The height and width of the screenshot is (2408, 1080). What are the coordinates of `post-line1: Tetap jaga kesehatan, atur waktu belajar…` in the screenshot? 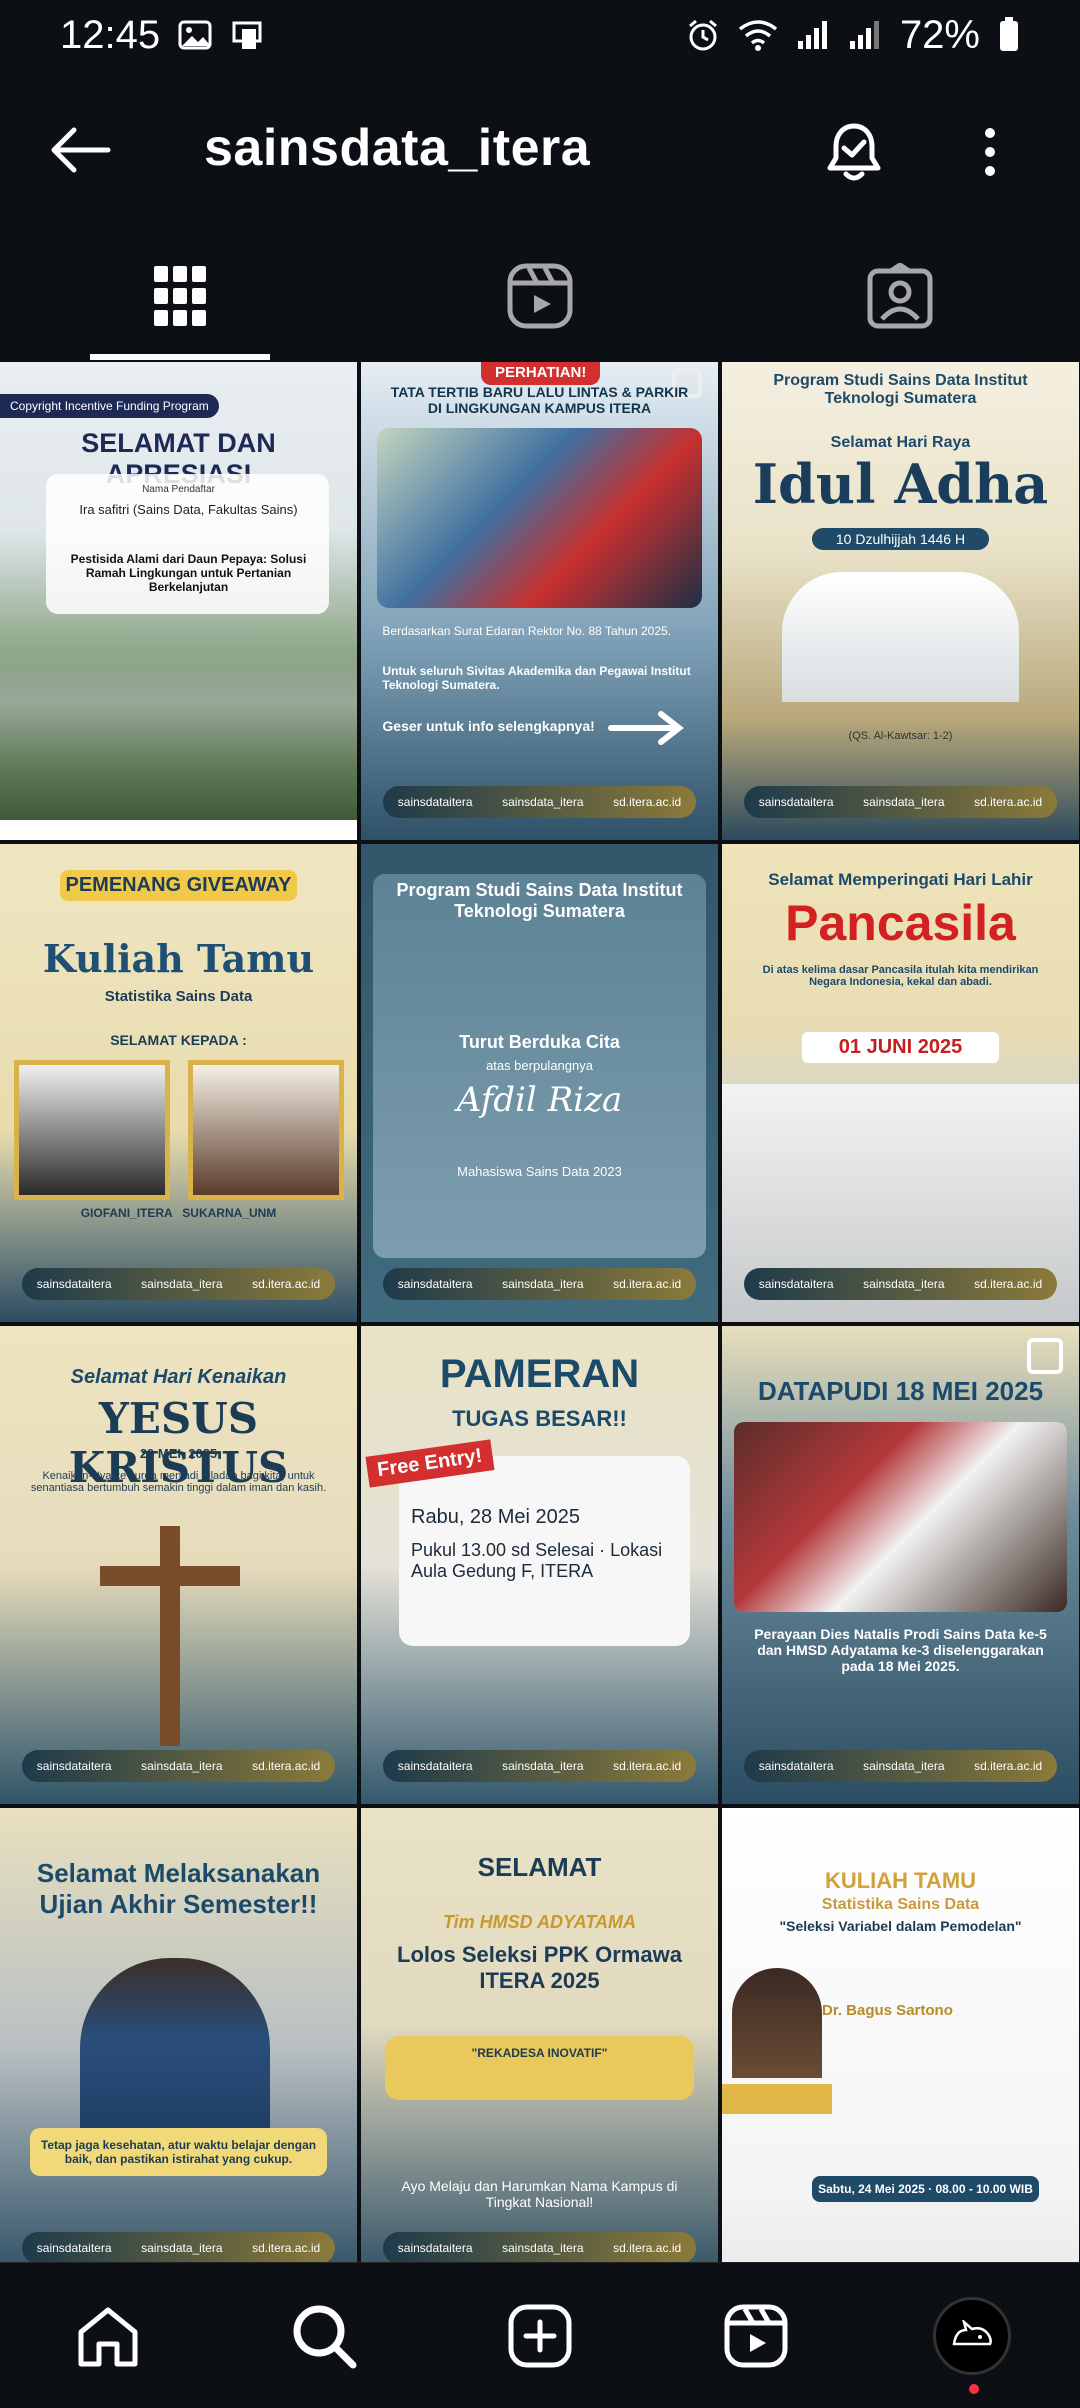 It's located at (178, 2152).